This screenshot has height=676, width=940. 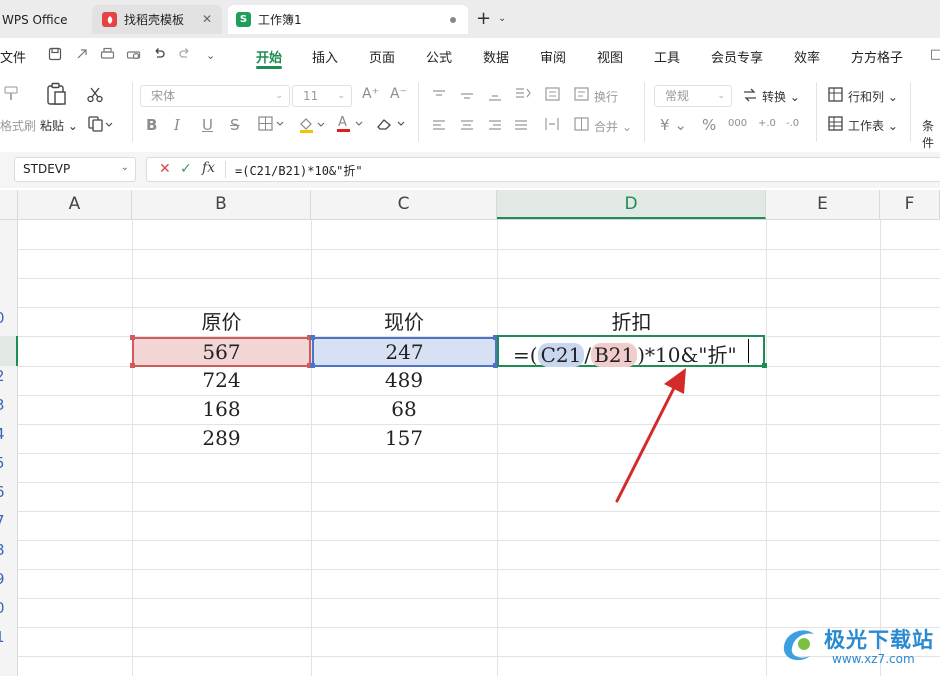 What do you see at coordinates (82, 56) in the screenshot?
I see `export-icon` at bounding box center [82, 56].